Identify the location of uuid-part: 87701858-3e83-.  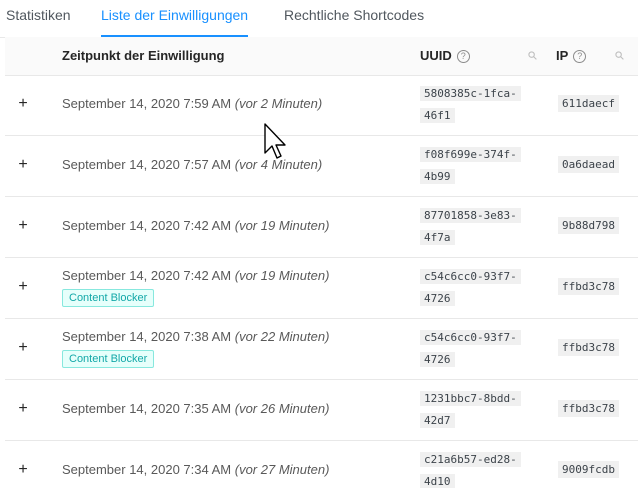
(470, 215).